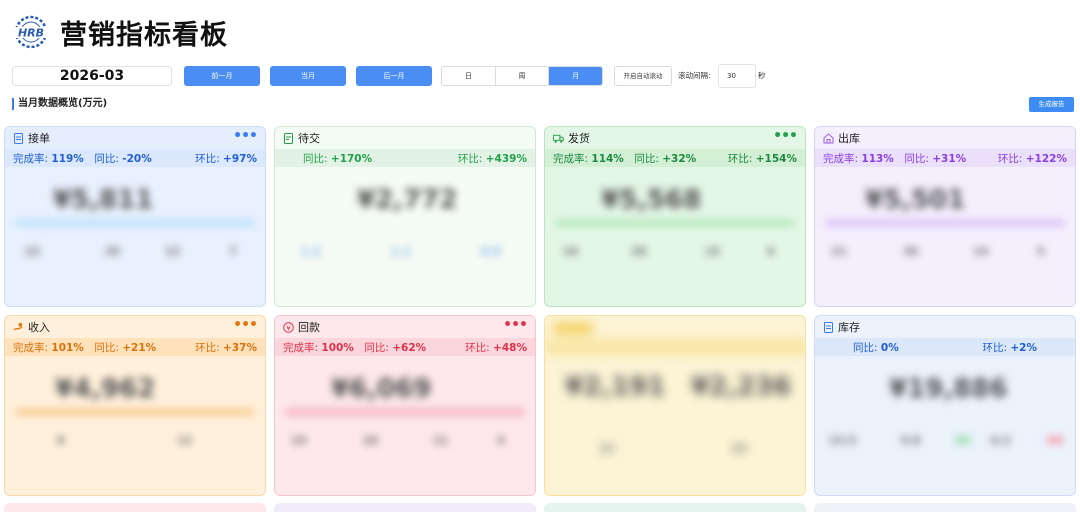 The width and height of the screenshot is (1080, 512). I want to click on card-title: 库存, so click(849, 327).